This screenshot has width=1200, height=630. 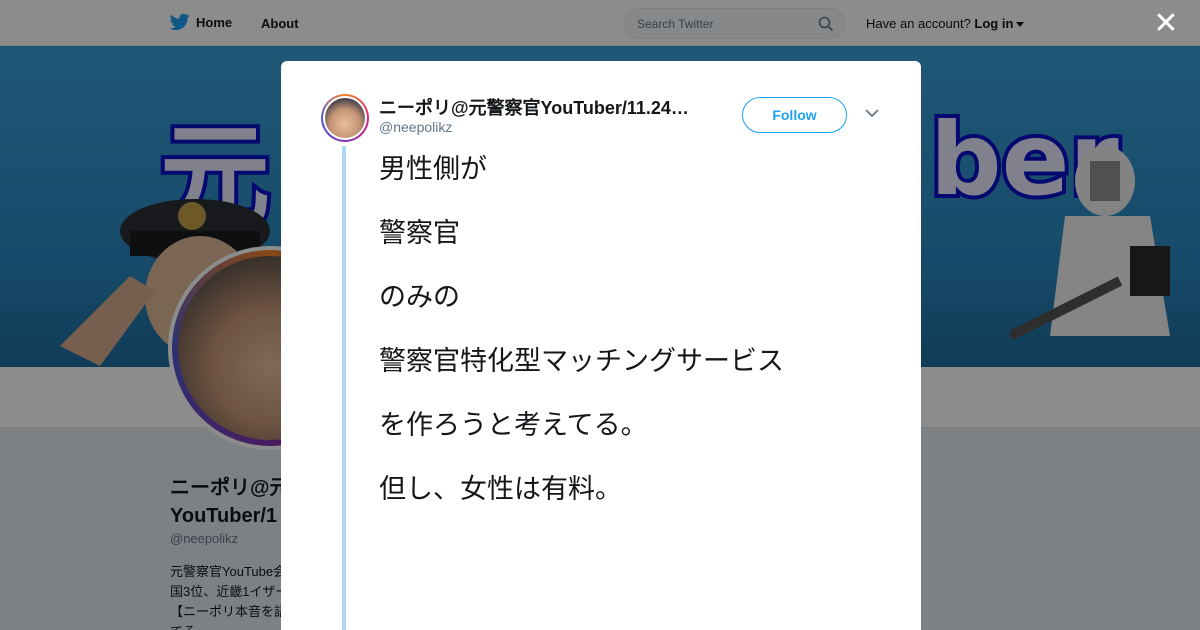 What do you see at coordinates (872, 113) in the screenshot?
I see `chevron-down-icon` at bounding box center [872, 113].